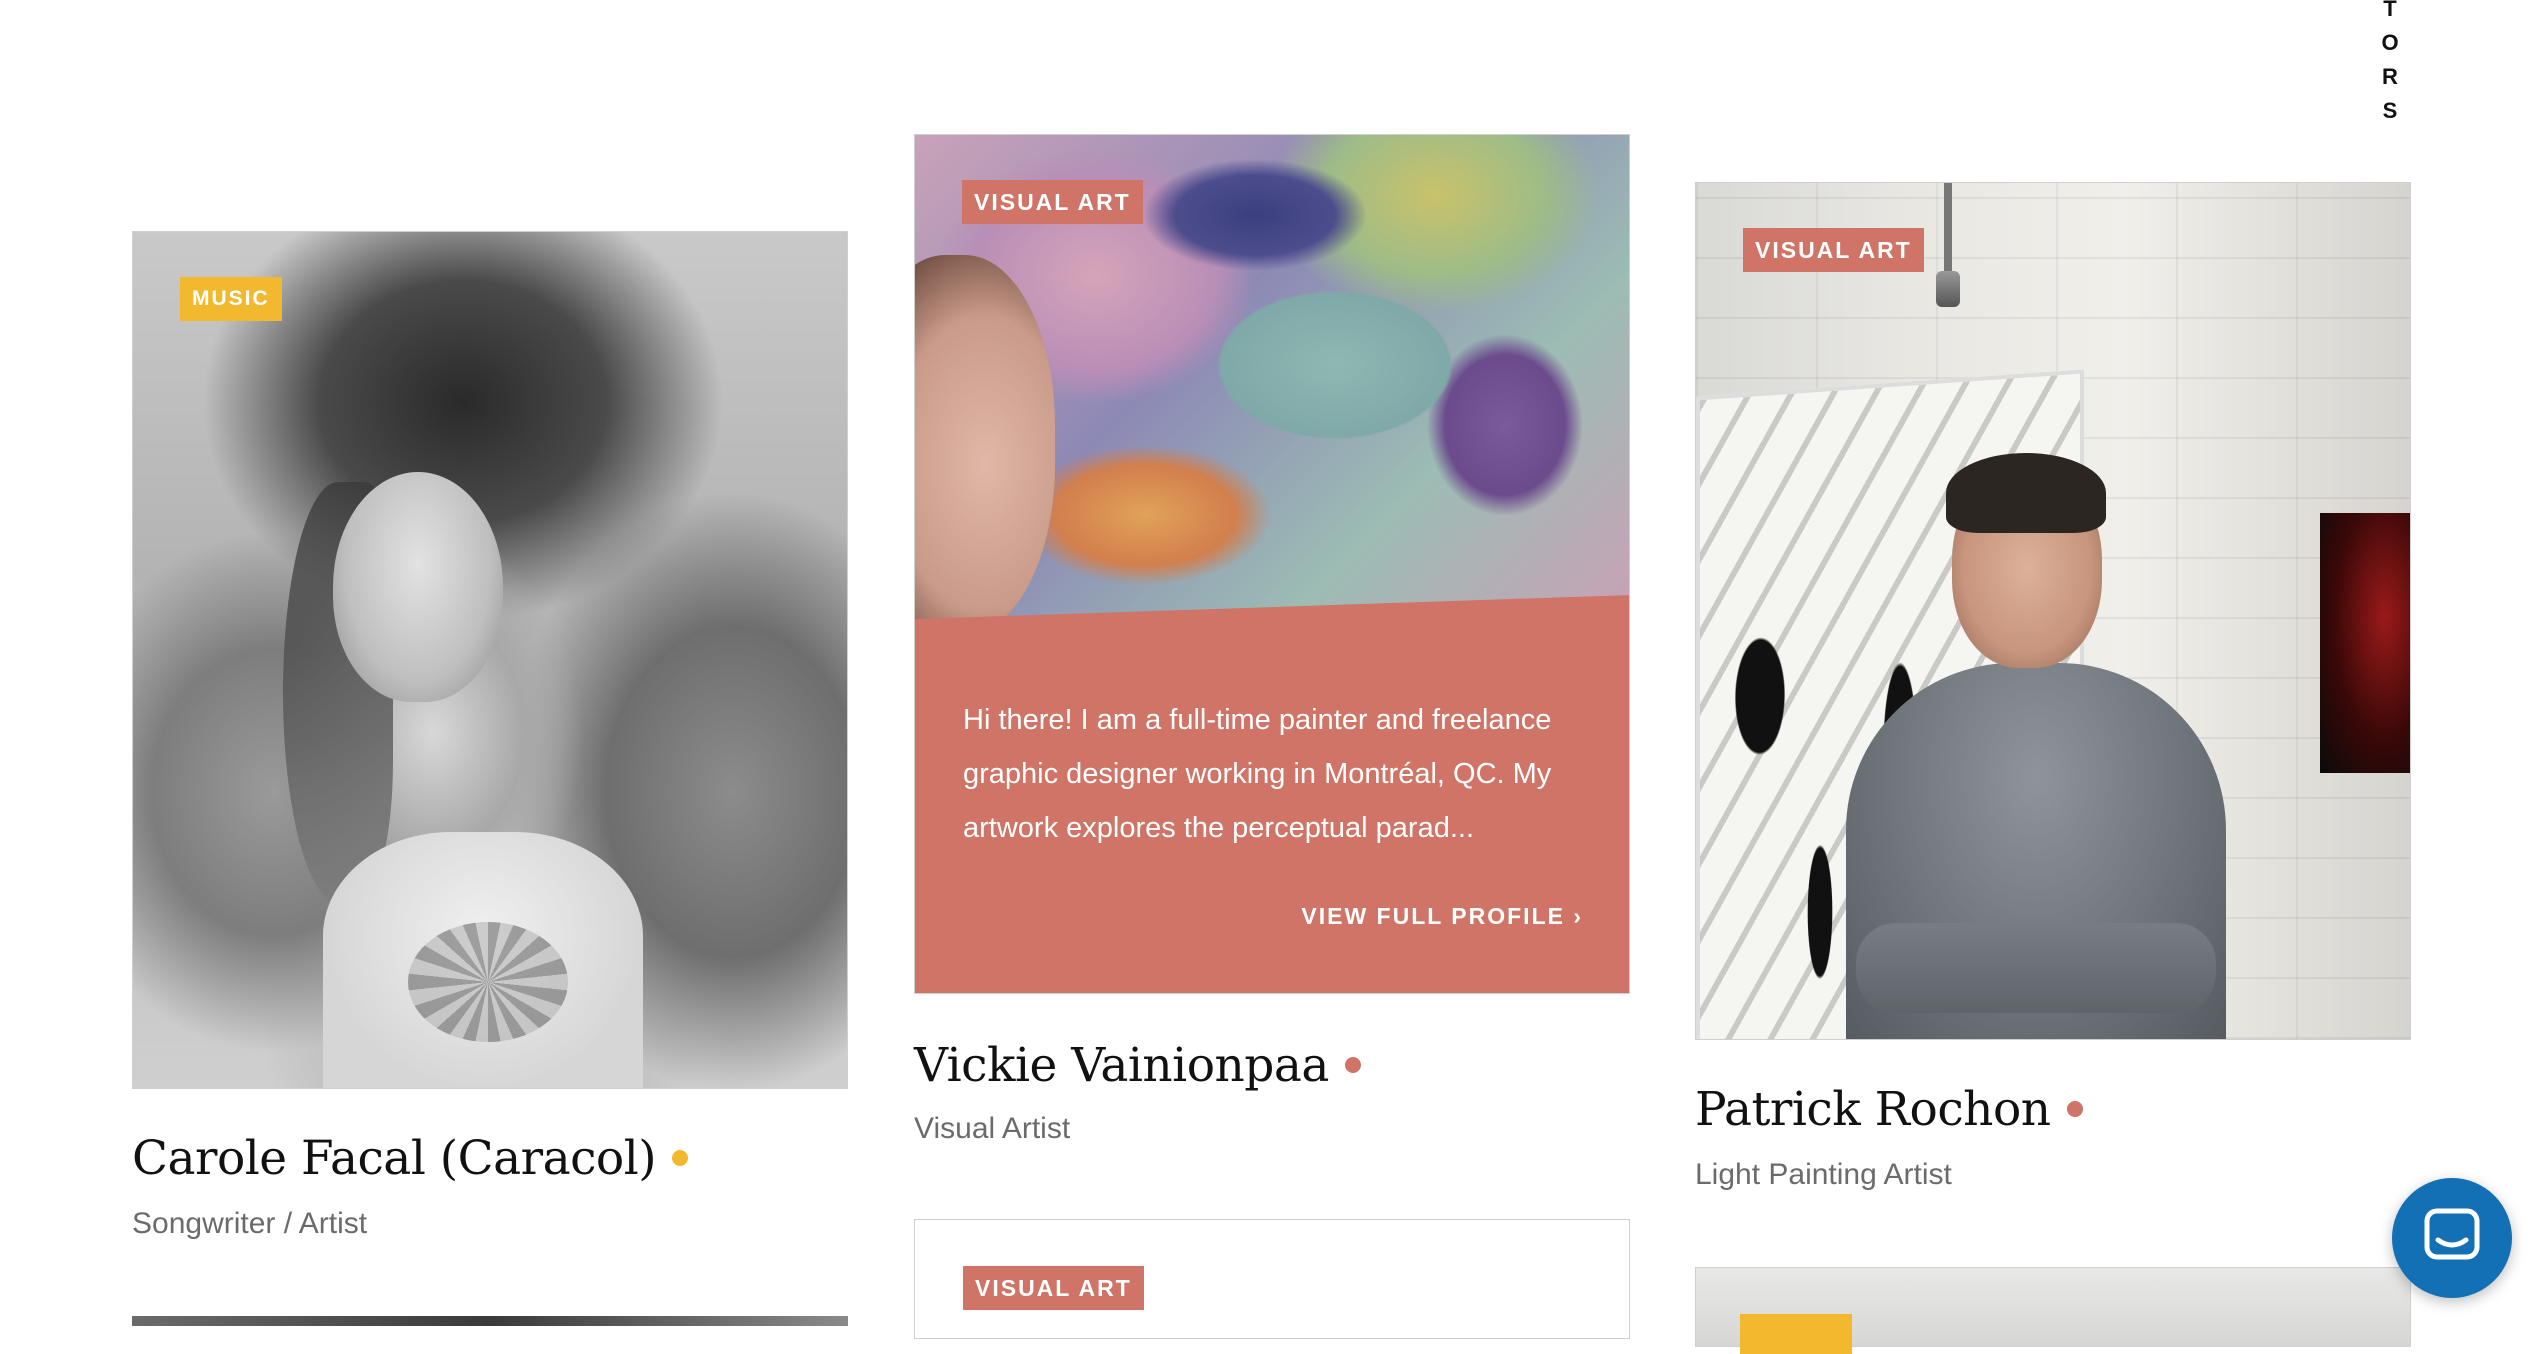 The image size is (2544, 1354). I want to click on chat-launcher-button, so click(2452, 1238).